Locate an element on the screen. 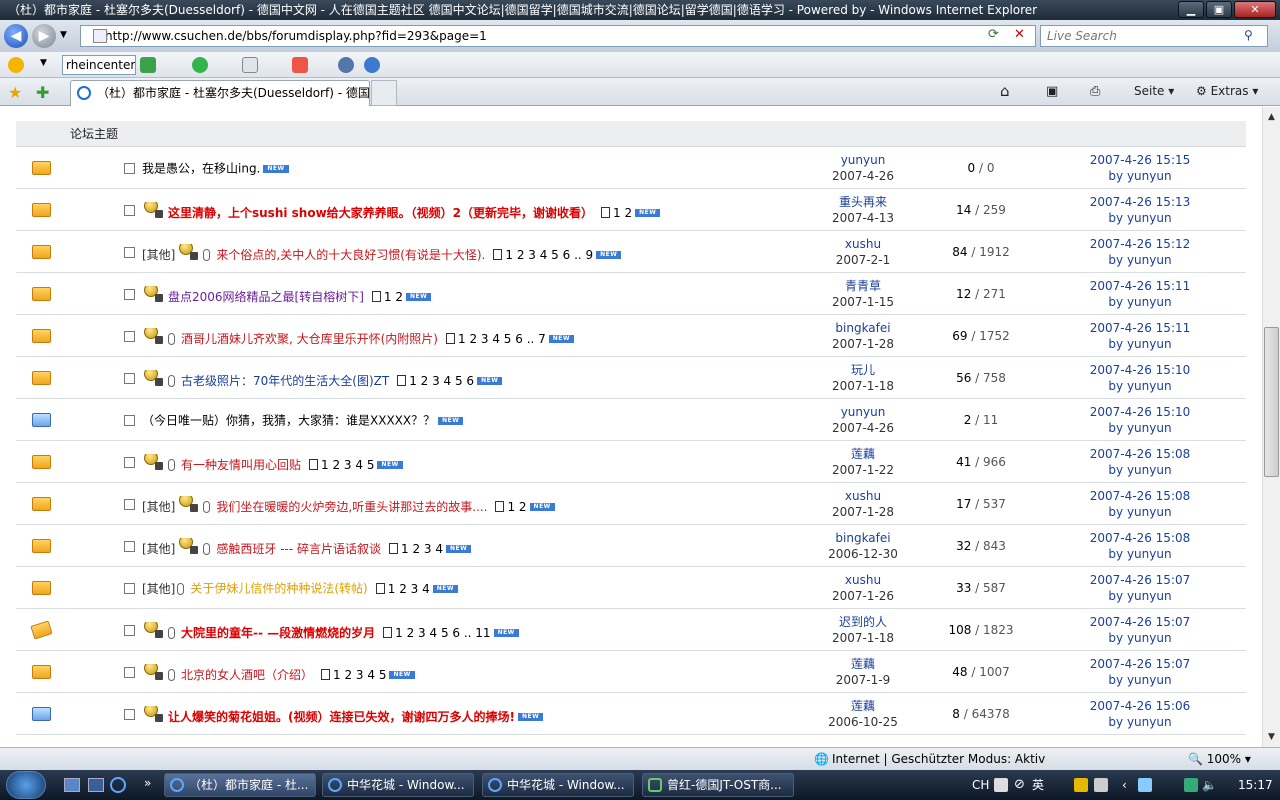 The height and width of the screenshot is (800, 1280). author-name: 青青草 is located at coordinates (863, 286).